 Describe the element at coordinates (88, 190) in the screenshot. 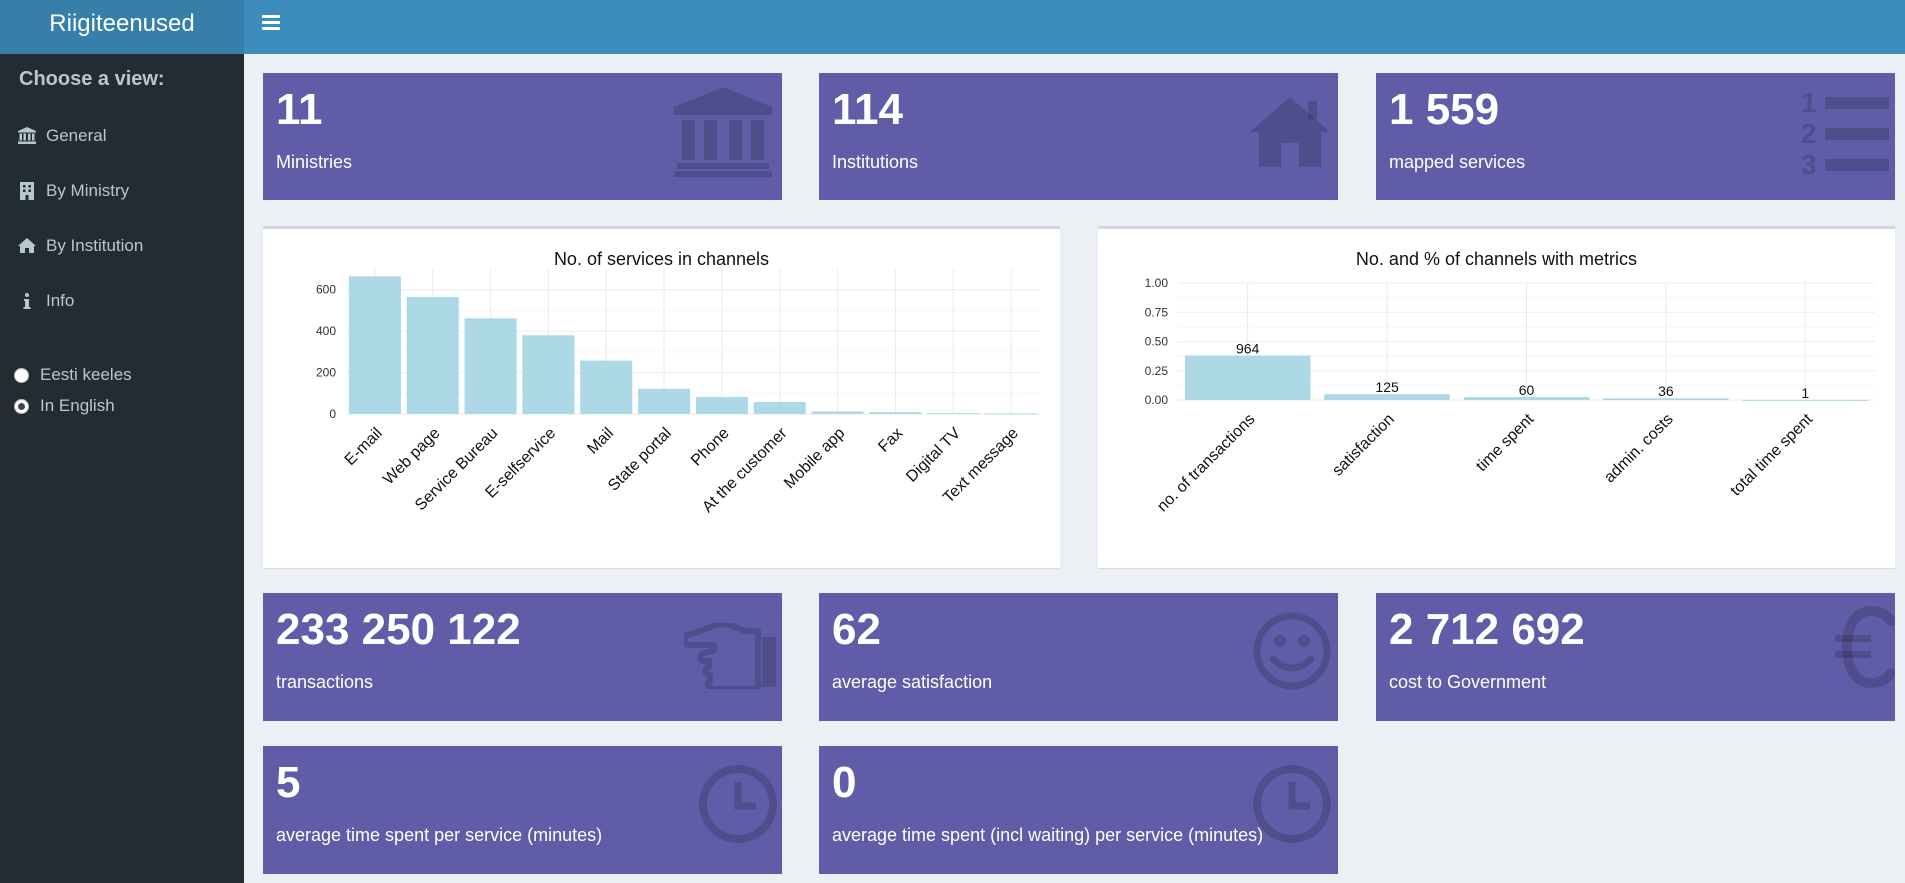

I see `sidebar-item-label: By Ministry` at that location.